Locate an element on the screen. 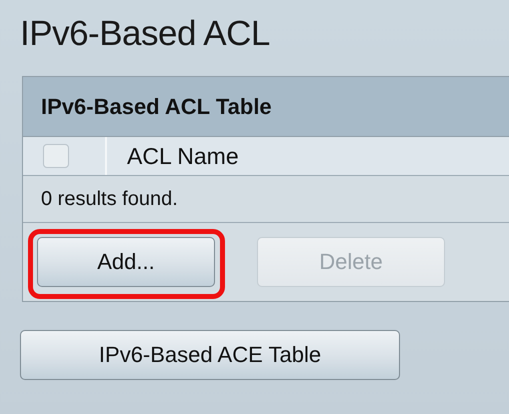 This screenshot has width=509, height=414. page-title: IPv6-Based ACL is located at coordinates (145, 34).